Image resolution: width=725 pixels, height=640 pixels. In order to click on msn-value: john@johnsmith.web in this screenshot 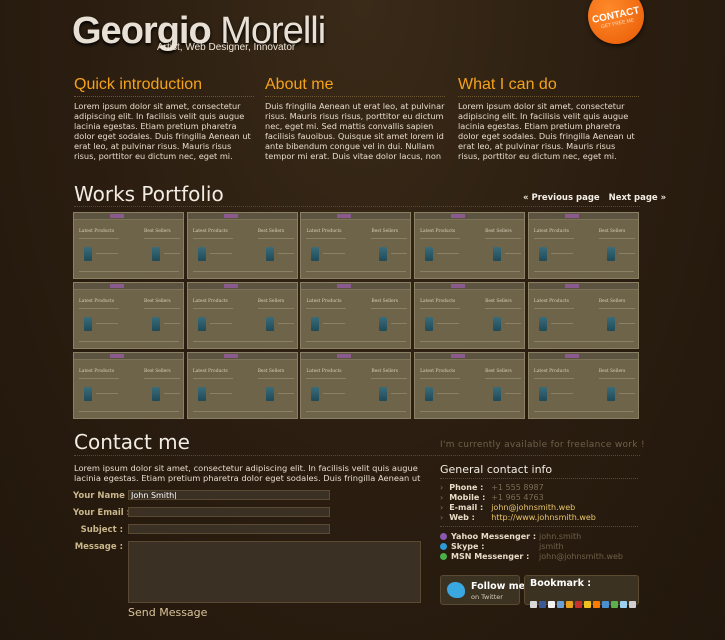, I will do `click(581, 556)`.